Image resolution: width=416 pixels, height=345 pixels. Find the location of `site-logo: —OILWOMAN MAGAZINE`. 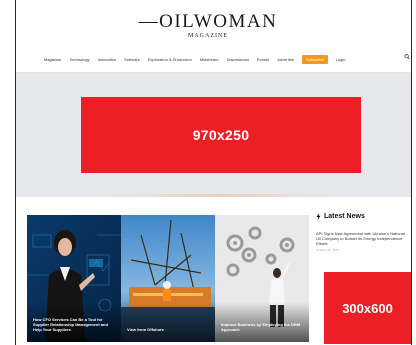

site-logo: —OILWOMAN MAGAZINE is located at coordinates (208, 25).